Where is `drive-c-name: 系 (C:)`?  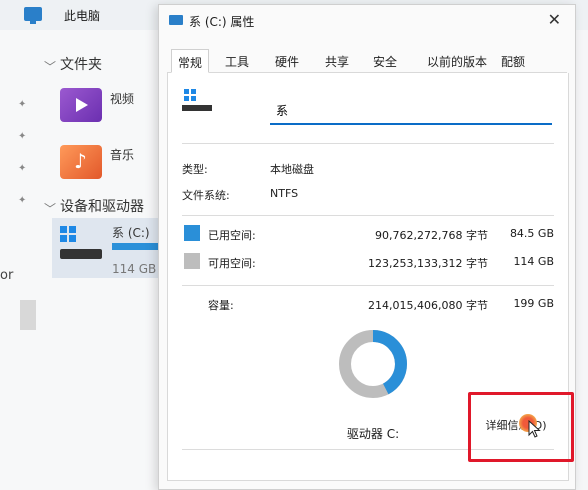 drive-c-name: 系 (C:) is located at coordinates (131, 233).